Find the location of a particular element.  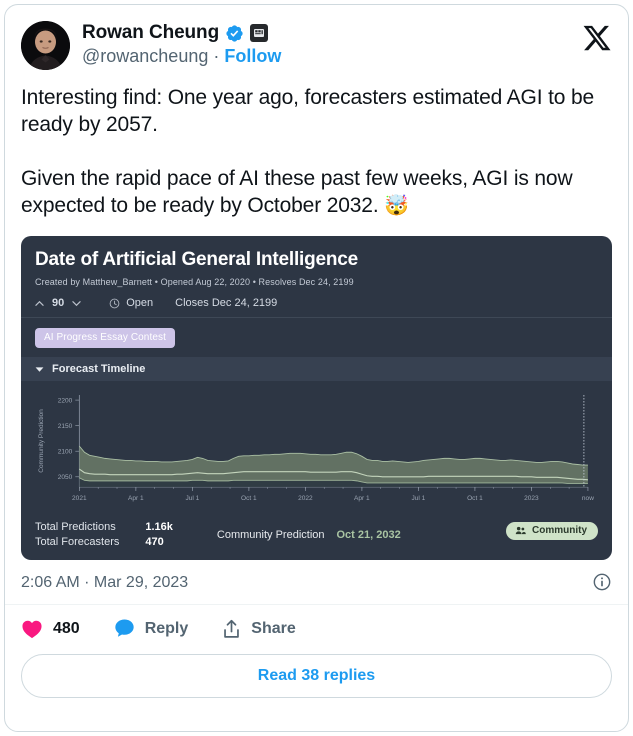

status-label: Open is located at coordinates (140, 303).